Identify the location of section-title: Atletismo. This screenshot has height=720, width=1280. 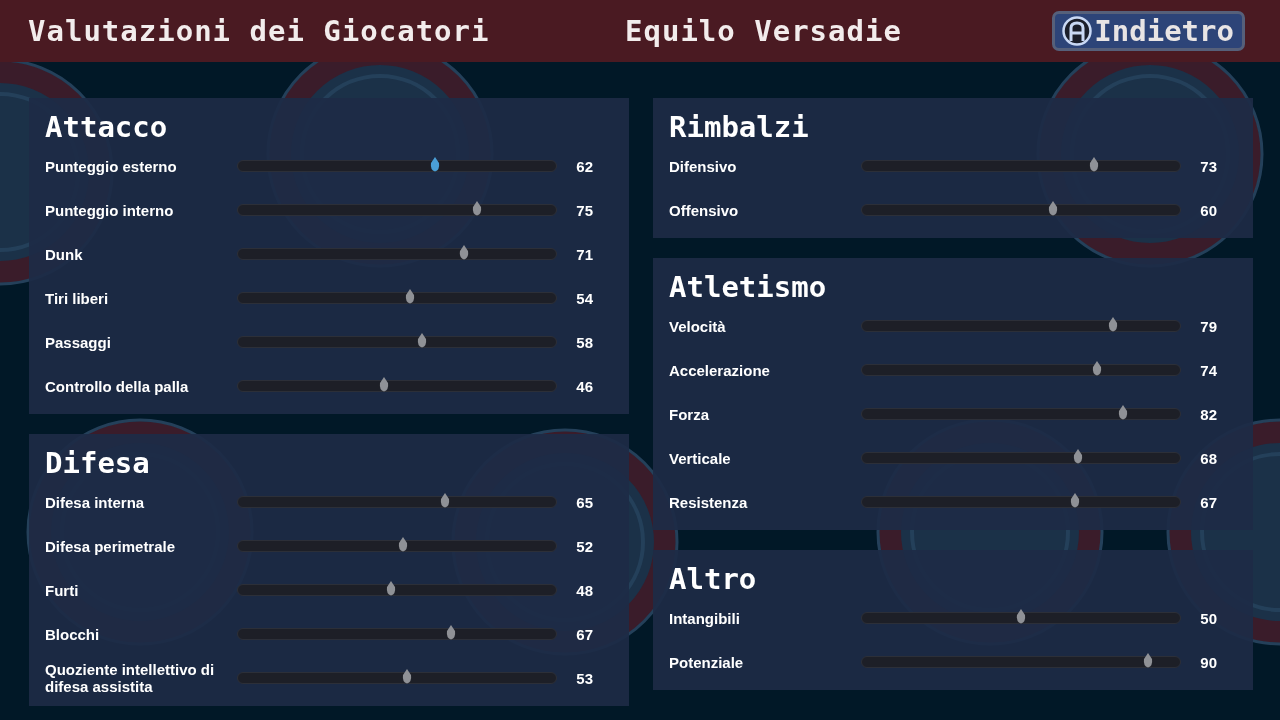
(748, 287).